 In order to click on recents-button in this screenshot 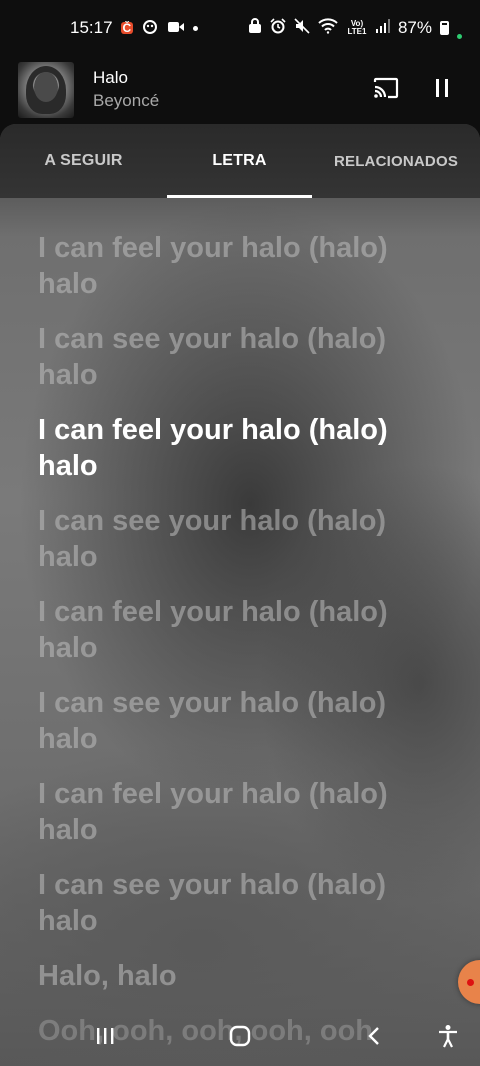, I will do `click(105, 1038)`.